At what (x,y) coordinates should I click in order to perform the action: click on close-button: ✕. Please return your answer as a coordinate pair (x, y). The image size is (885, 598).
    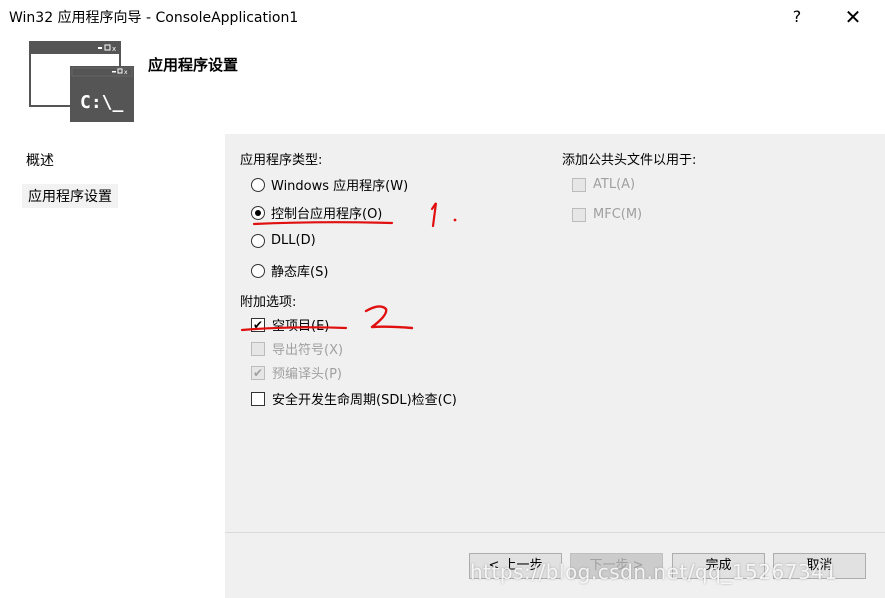
    Looking at the image, I should click on (853, 17).